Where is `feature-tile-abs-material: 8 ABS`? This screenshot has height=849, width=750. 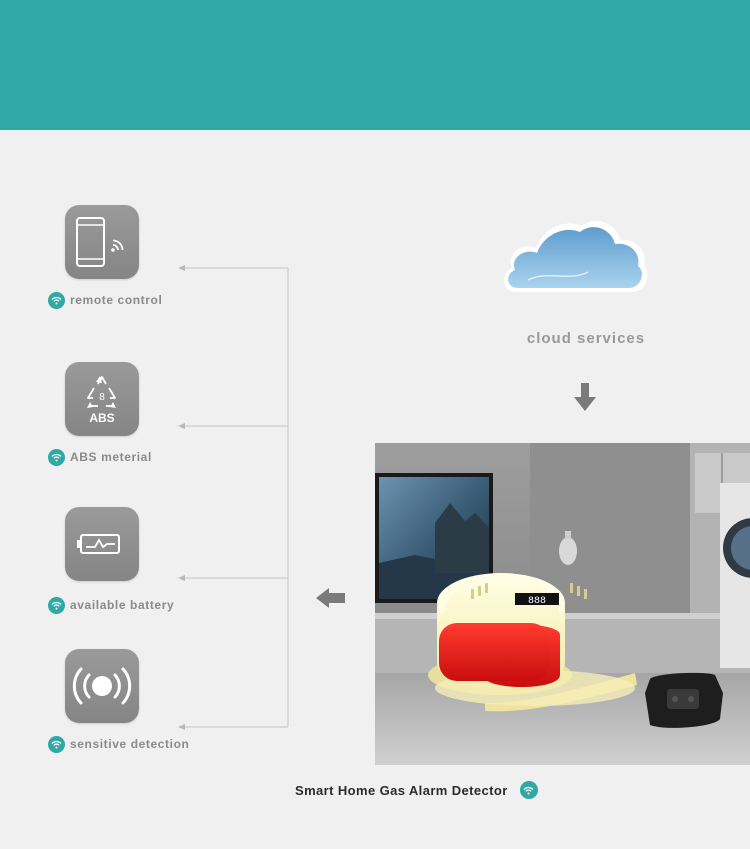 feature-tile-abs-material: 8 ABS is located at coordinates (102, 399).